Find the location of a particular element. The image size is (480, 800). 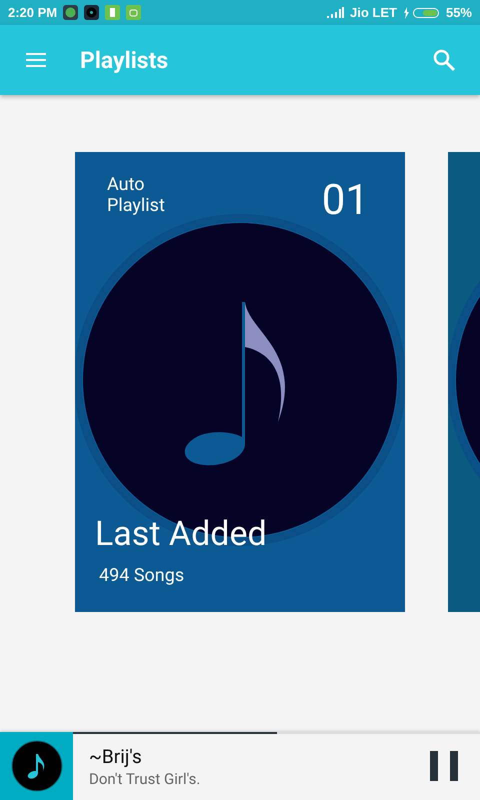

clock: 2:20 PM is located at coordinates (33, 12).